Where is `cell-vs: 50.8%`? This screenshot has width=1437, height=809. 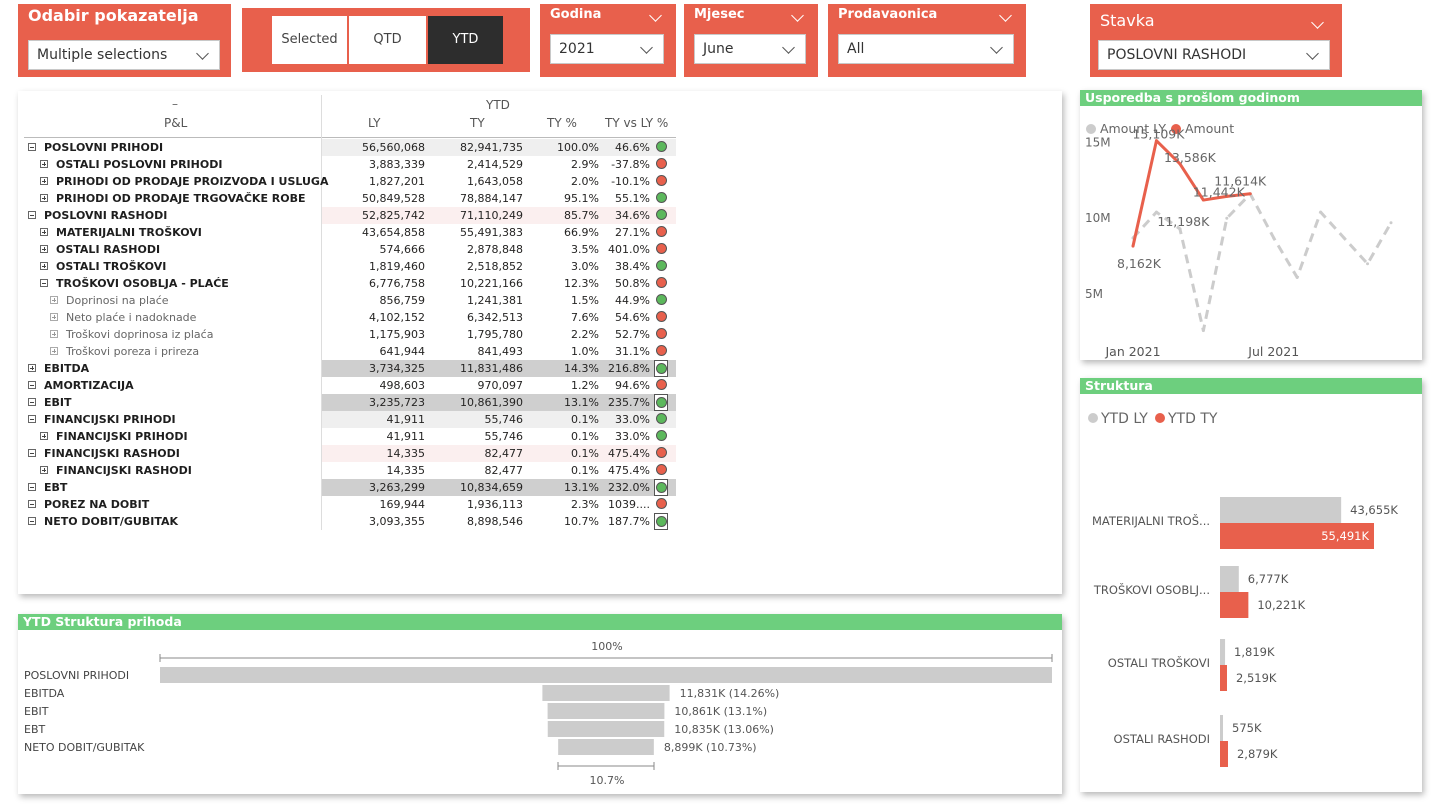
cell-vs: 50.8% is located at coordinates (632, 283).